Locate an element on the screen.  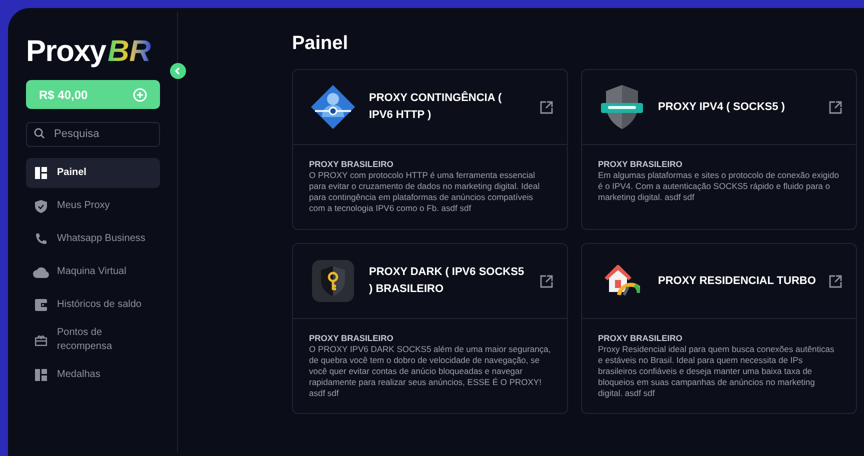
shield-icon is located at coordinates (41, 206).